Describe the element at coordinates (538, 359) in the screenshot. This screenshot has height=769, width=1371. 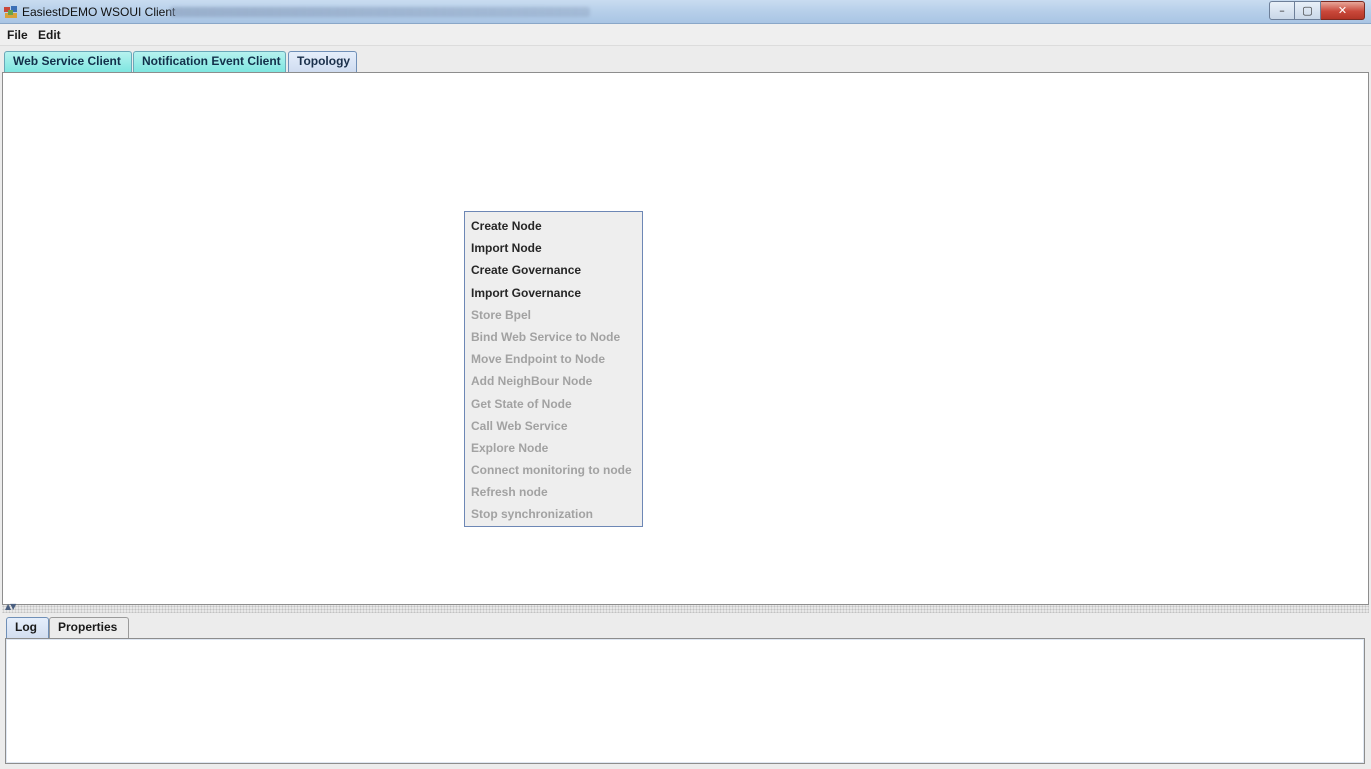
I see `menu-item-move-endpoint: Move Endpoint to Node` at that location.